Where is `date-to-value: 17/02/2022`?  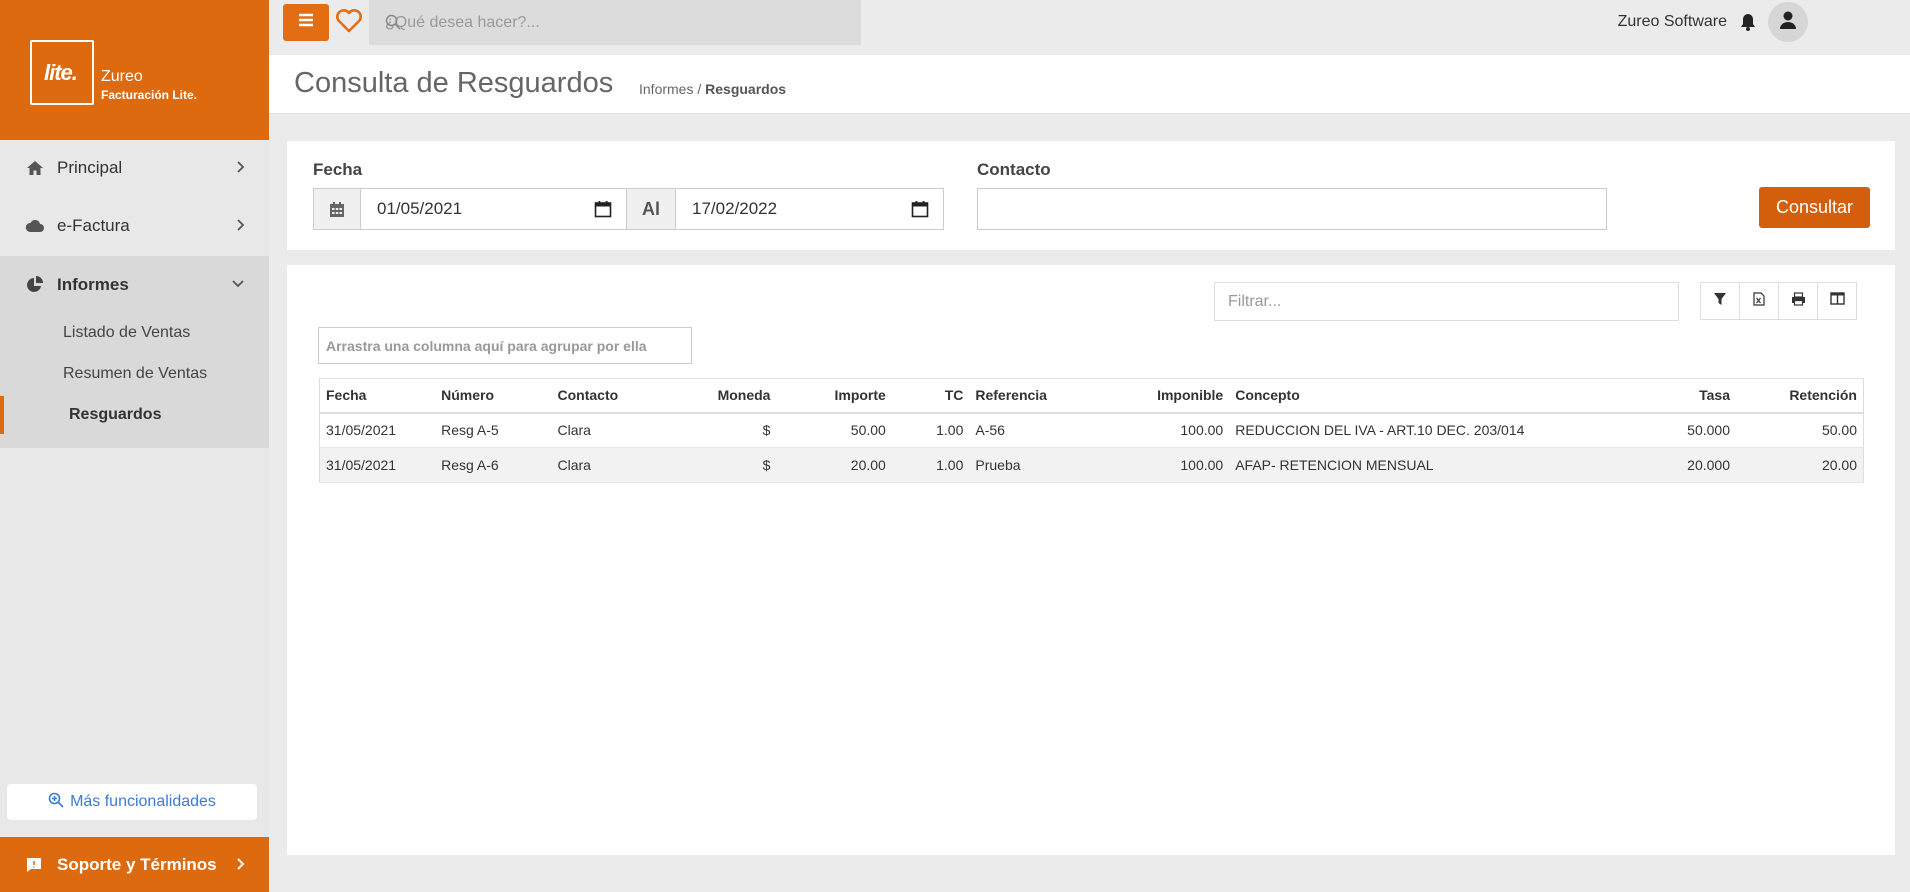
date-to-value: 17/02/2022 is located at coordinates (735, 208).